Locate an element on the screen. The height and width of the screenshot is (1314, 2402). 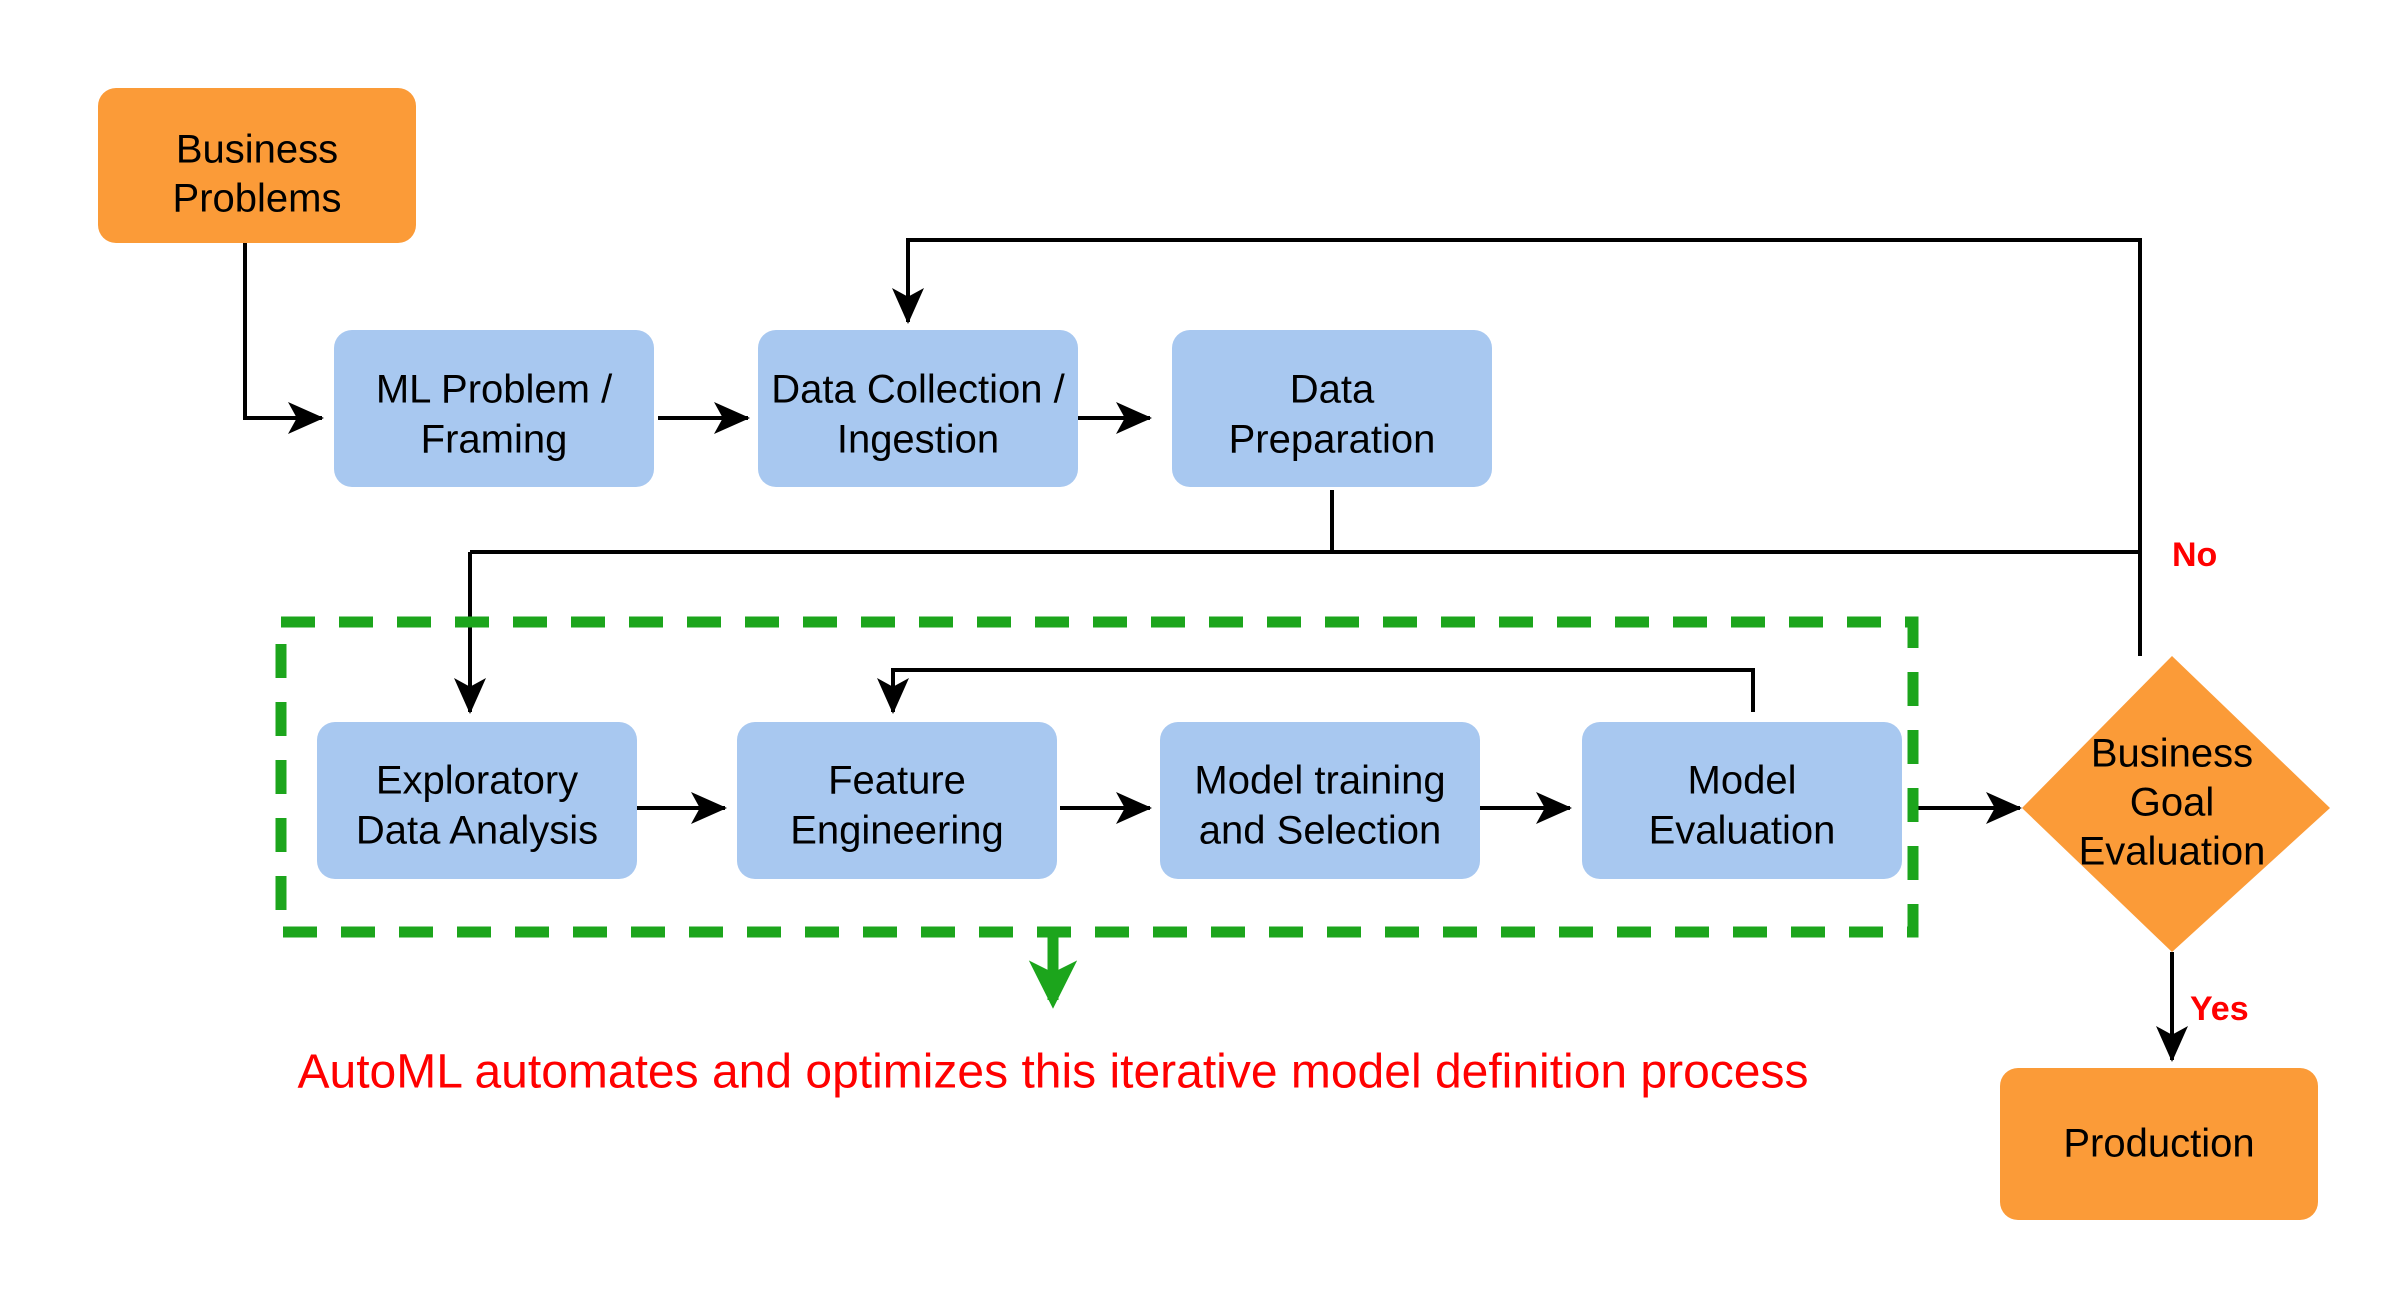
node-model-evaluation-label-line1: Model is located at coordinates (1742, 781).